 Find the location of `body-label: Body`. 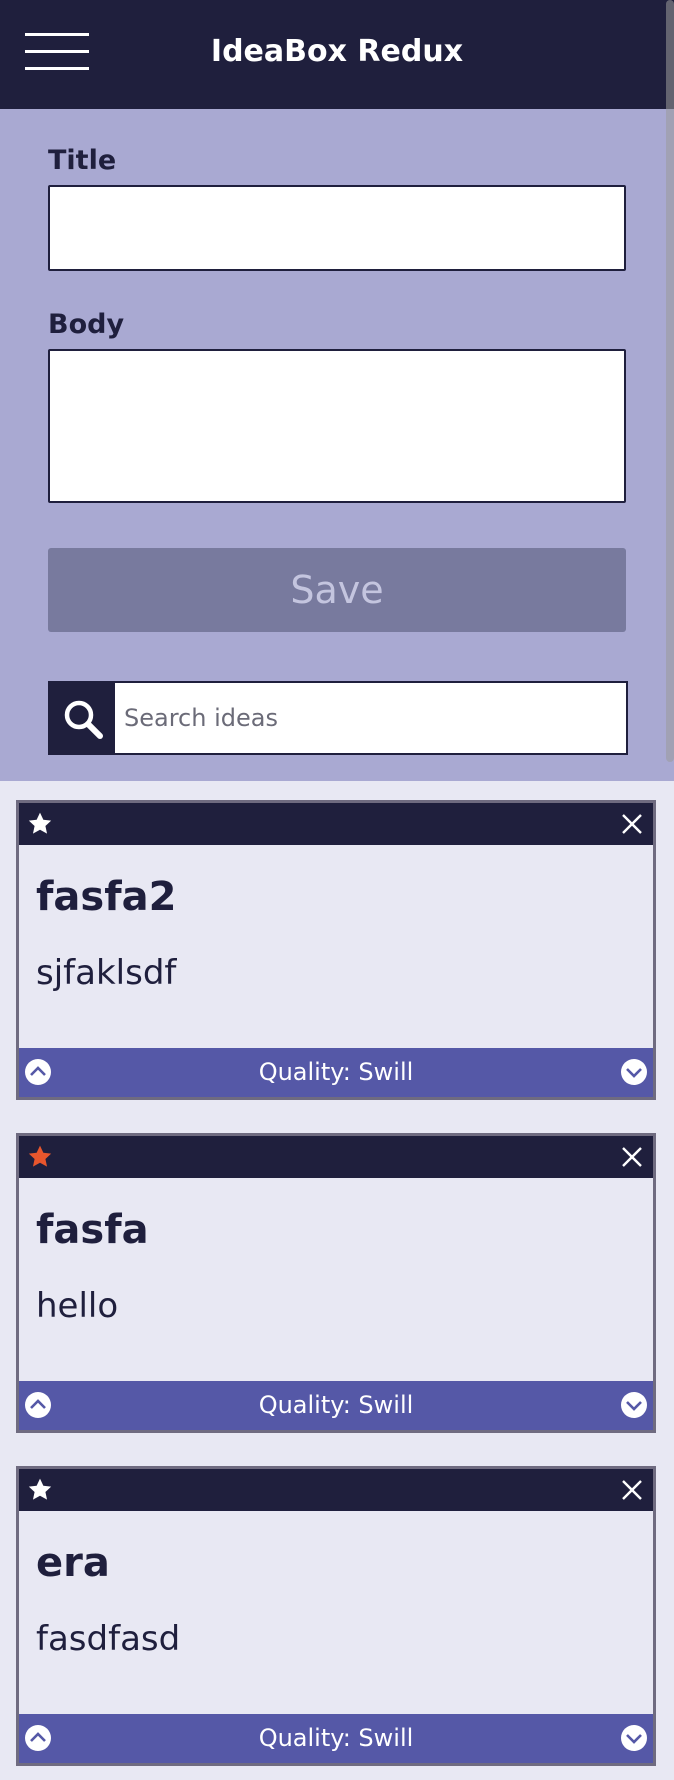

body-label: Body is located at coordinates (86, 324).